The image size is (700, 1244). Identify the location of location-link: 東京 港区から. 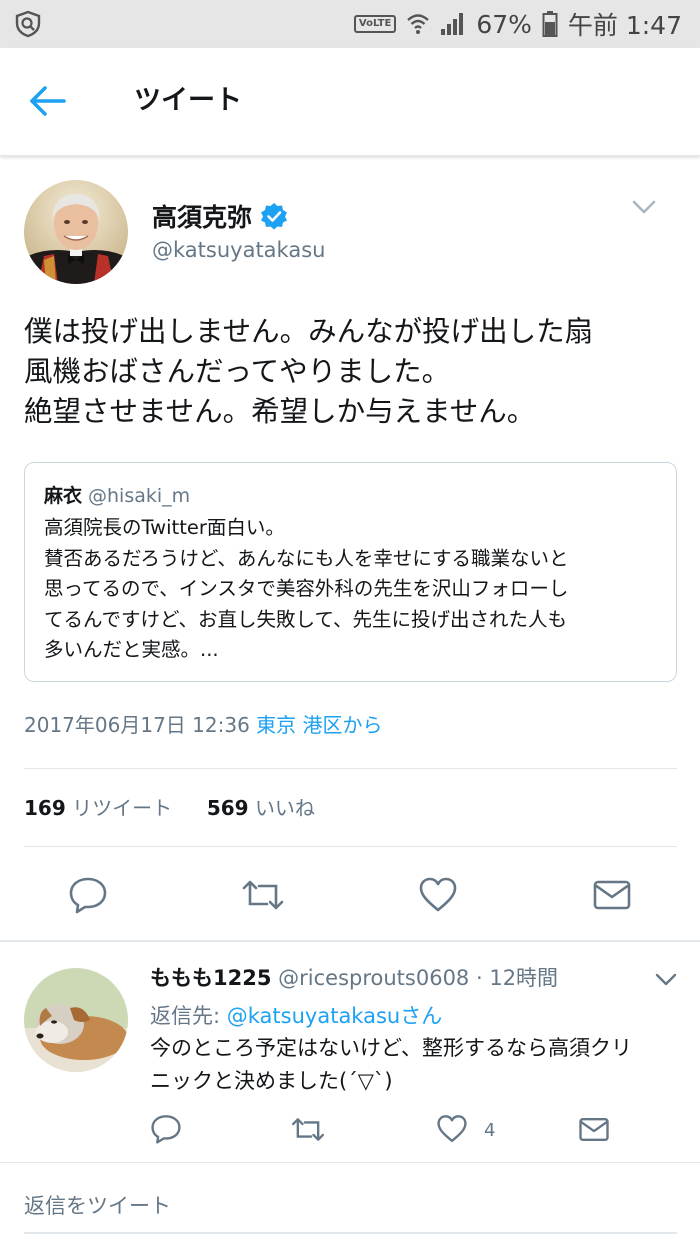
(319, 725).